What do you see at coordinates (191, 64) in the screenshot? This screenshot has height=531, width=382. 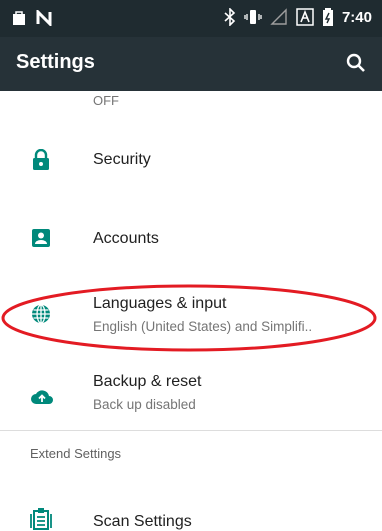 I see `app-bar: Settings` at bounding box center [191, 64].